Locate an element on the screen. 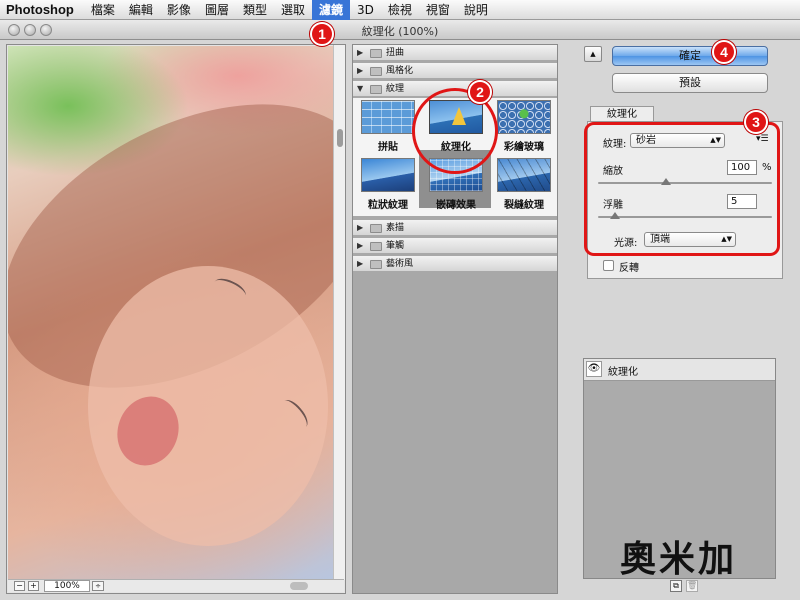 This screenshot has width=800, height=600. filter-grain: 粒狀紋理 is located at coordinates (388, 184).